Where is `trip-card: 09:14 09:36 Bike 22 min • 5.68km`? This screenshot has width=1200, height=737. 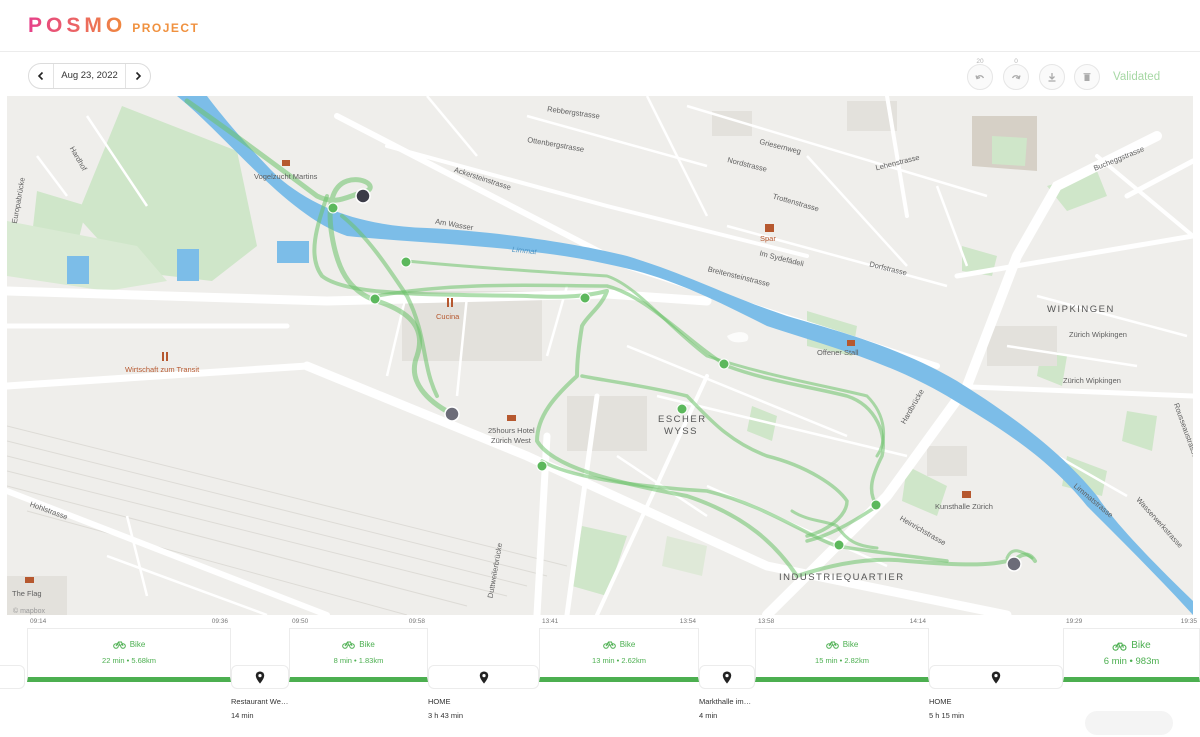 trip-card: 09:14 09:36 Bike 22 min • 5.68km is located at coordinates (129, 650).